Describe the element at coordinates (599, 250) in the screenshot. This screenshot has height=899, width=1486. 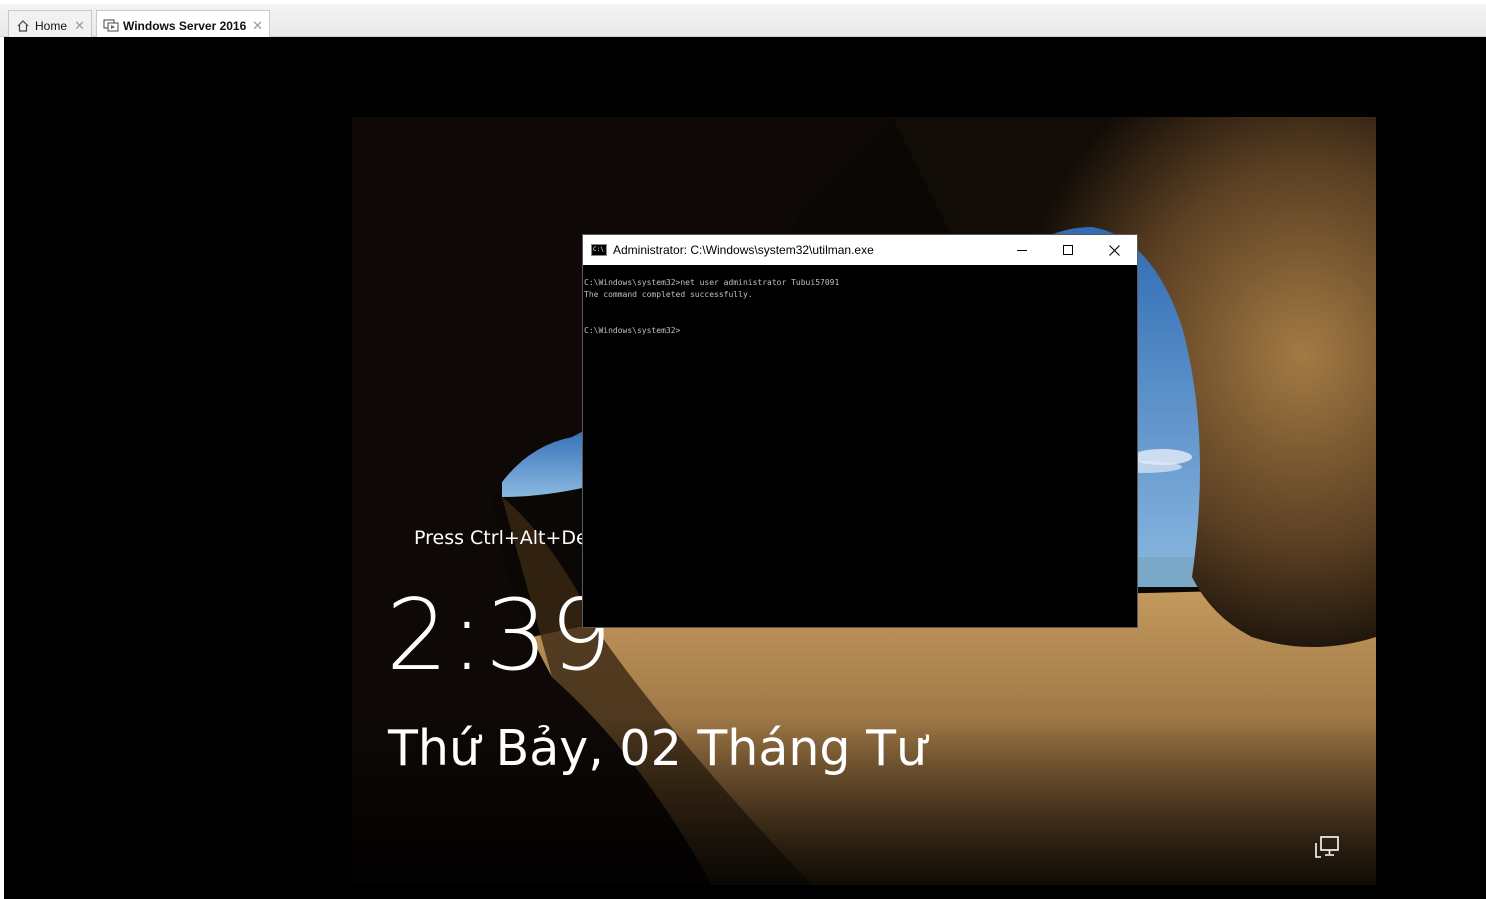
I see `cmd-app-icon: C:\` at that location.